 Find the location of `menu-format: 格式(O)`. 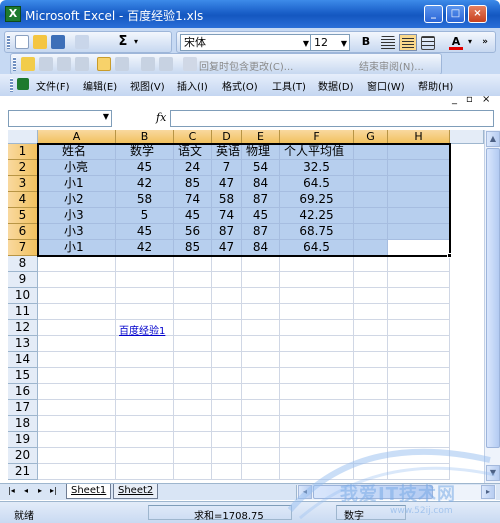

menu-format: 格式(O) is located at coordinates (240, 85).